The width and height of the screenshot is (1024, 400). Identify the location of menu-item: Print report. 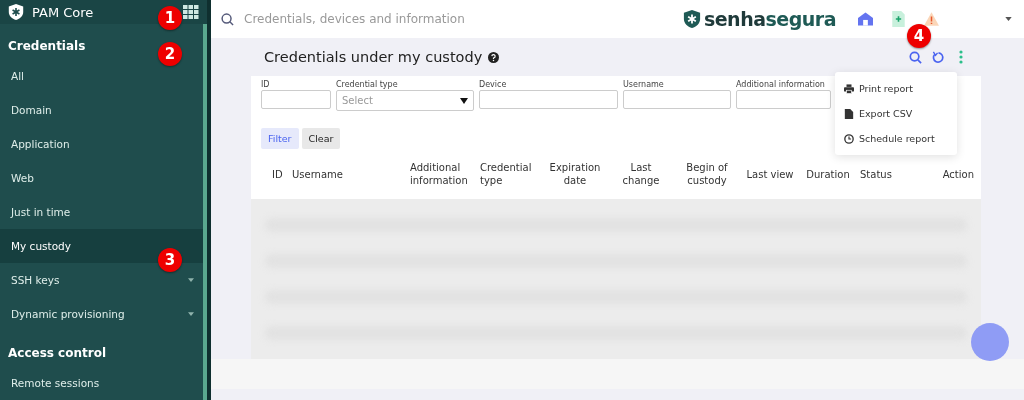
(886, 88).